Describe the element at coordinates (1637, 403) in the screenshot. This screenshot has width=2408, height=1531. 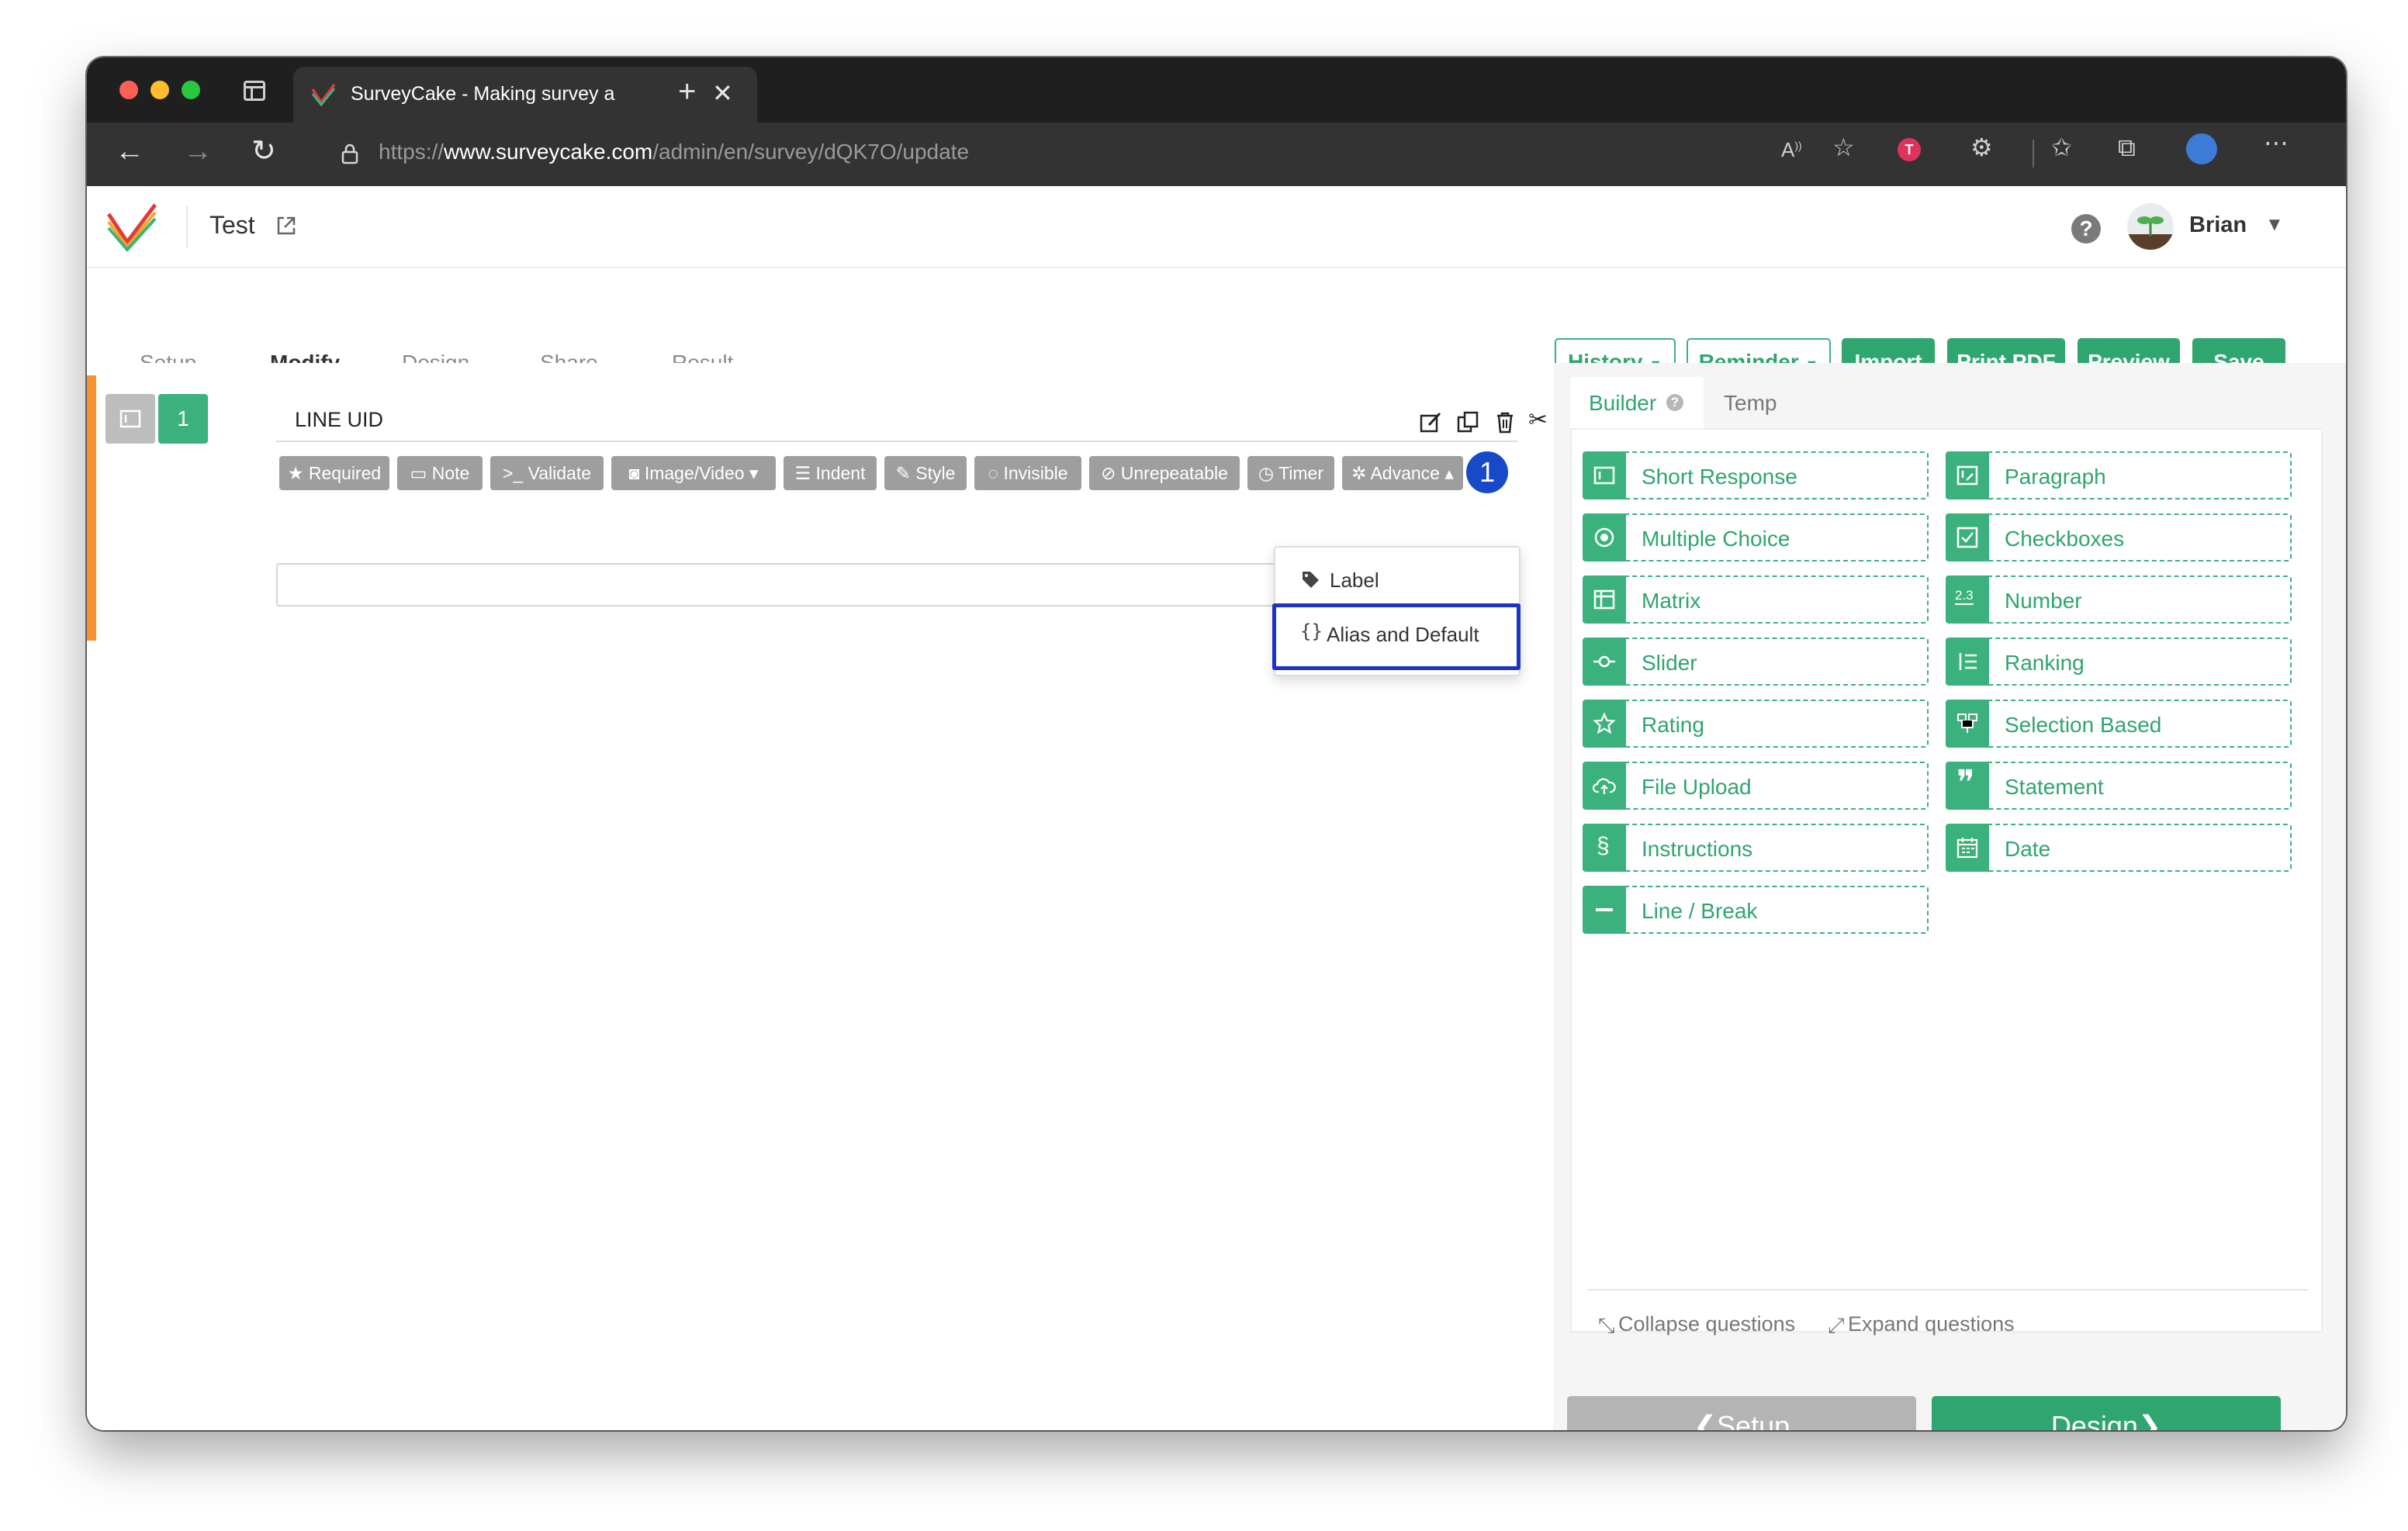
I see `tab-builder: Builder ?` at that location.